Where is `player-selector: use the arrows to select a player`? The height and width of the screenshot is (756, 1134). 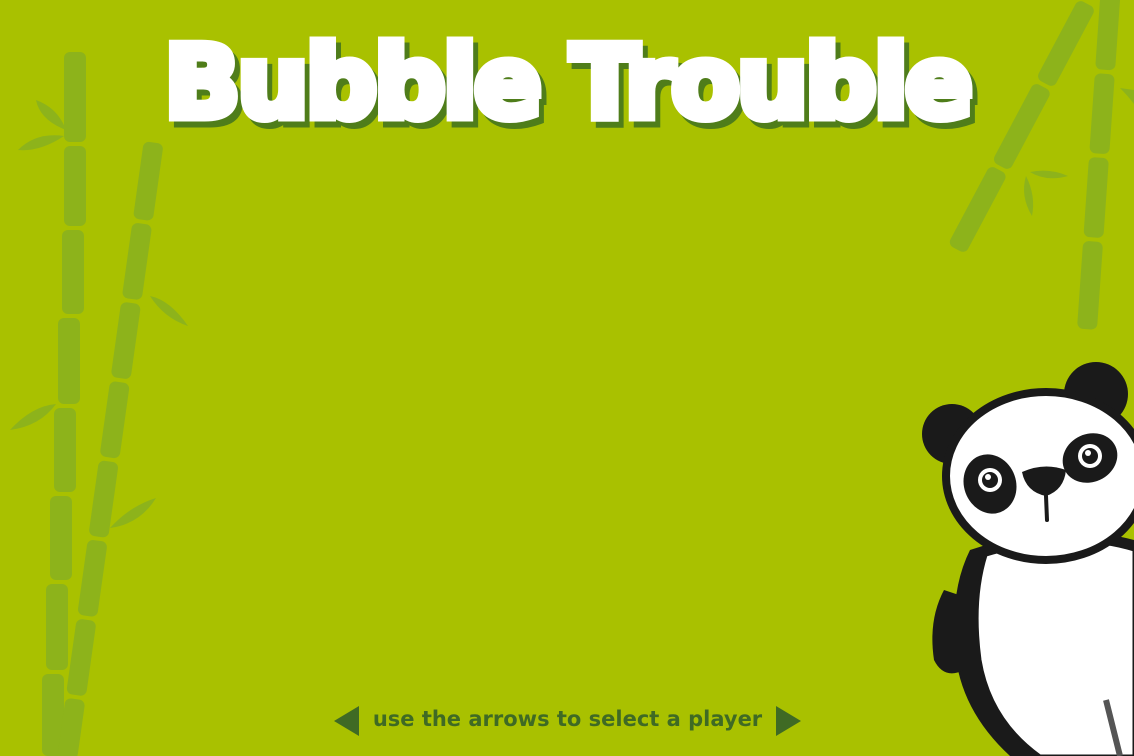
player-selector: use the arrows to select a player is located at coordinates (567, 720).